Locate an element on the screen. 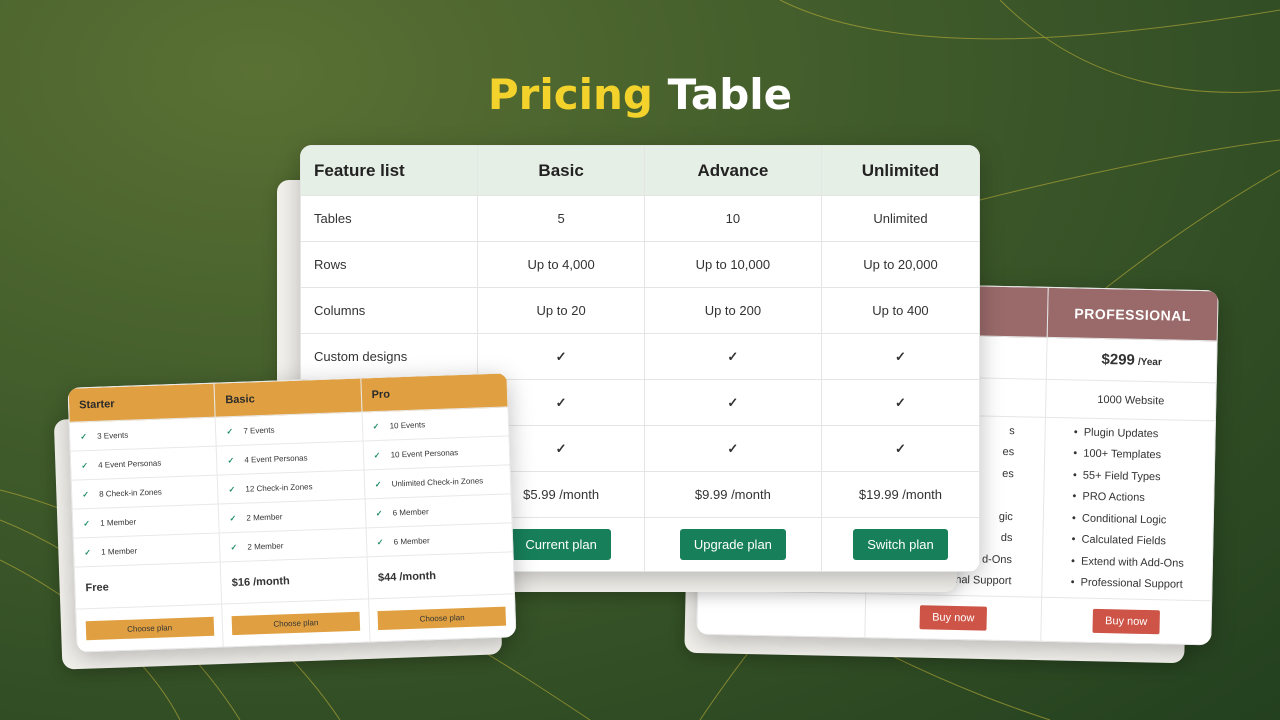 The width and height of the screenshot is (1280, 720). feature-item: • 100+ Templates is located at coordinates (1117, 454).